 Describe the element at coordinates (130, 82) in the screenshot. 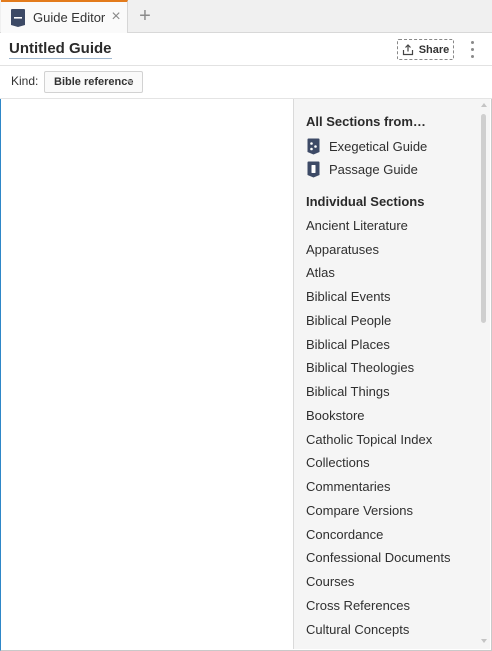

I see `chevron-down-icon` at that location.